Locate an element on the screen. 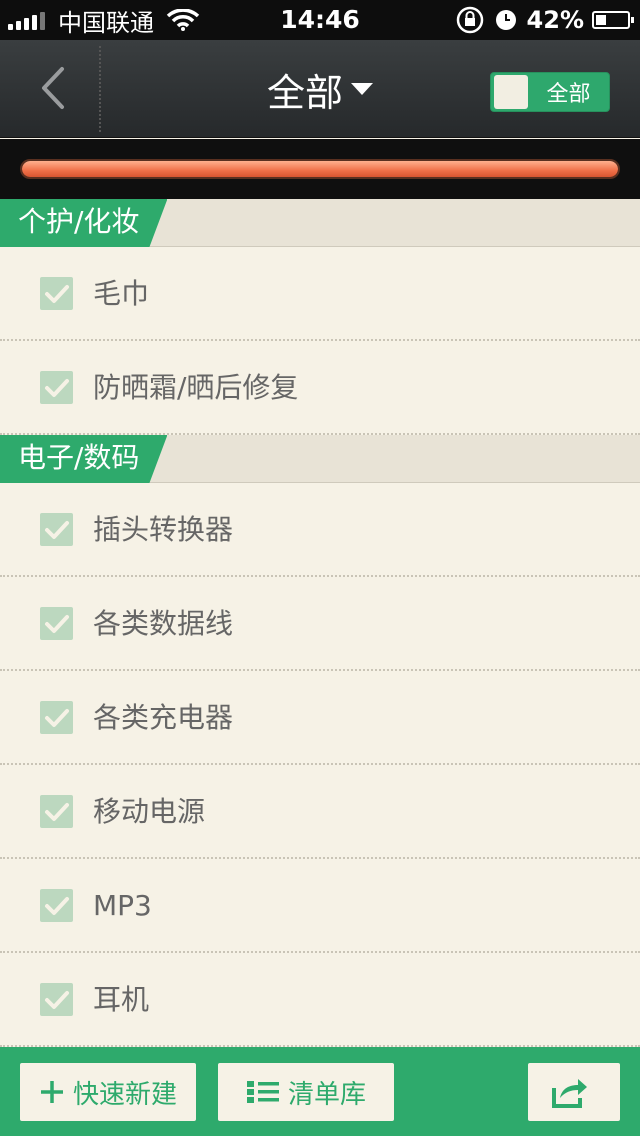 This screenshot has height=1136, width=640. bottom-toolbar: 快速新建 清单库 is located at coordinates (320, 1091).